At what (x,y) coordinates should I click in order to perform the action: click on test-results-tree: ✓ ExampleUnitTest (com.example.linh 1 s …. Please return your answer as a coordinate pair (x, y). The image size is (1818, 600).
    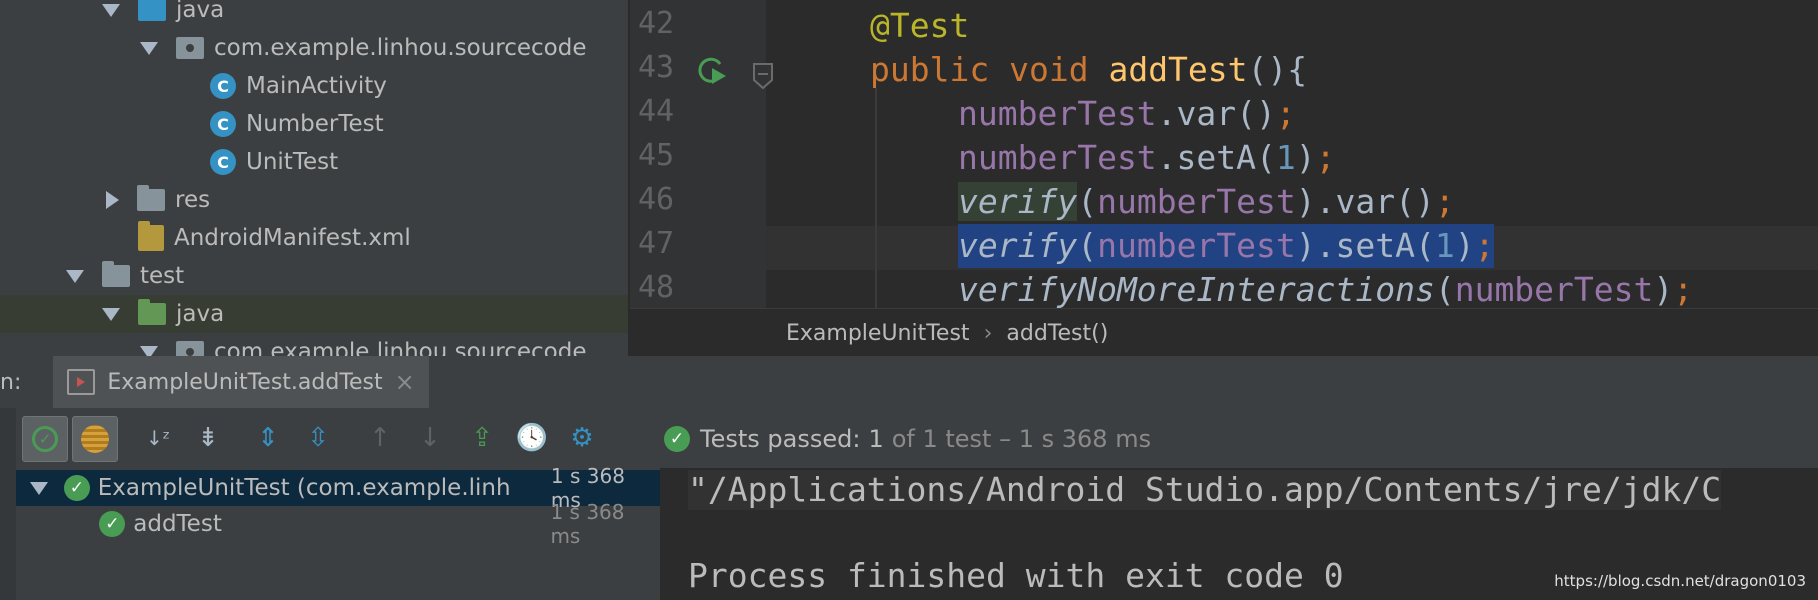
    Looking at the image, I should click on (330, 532).